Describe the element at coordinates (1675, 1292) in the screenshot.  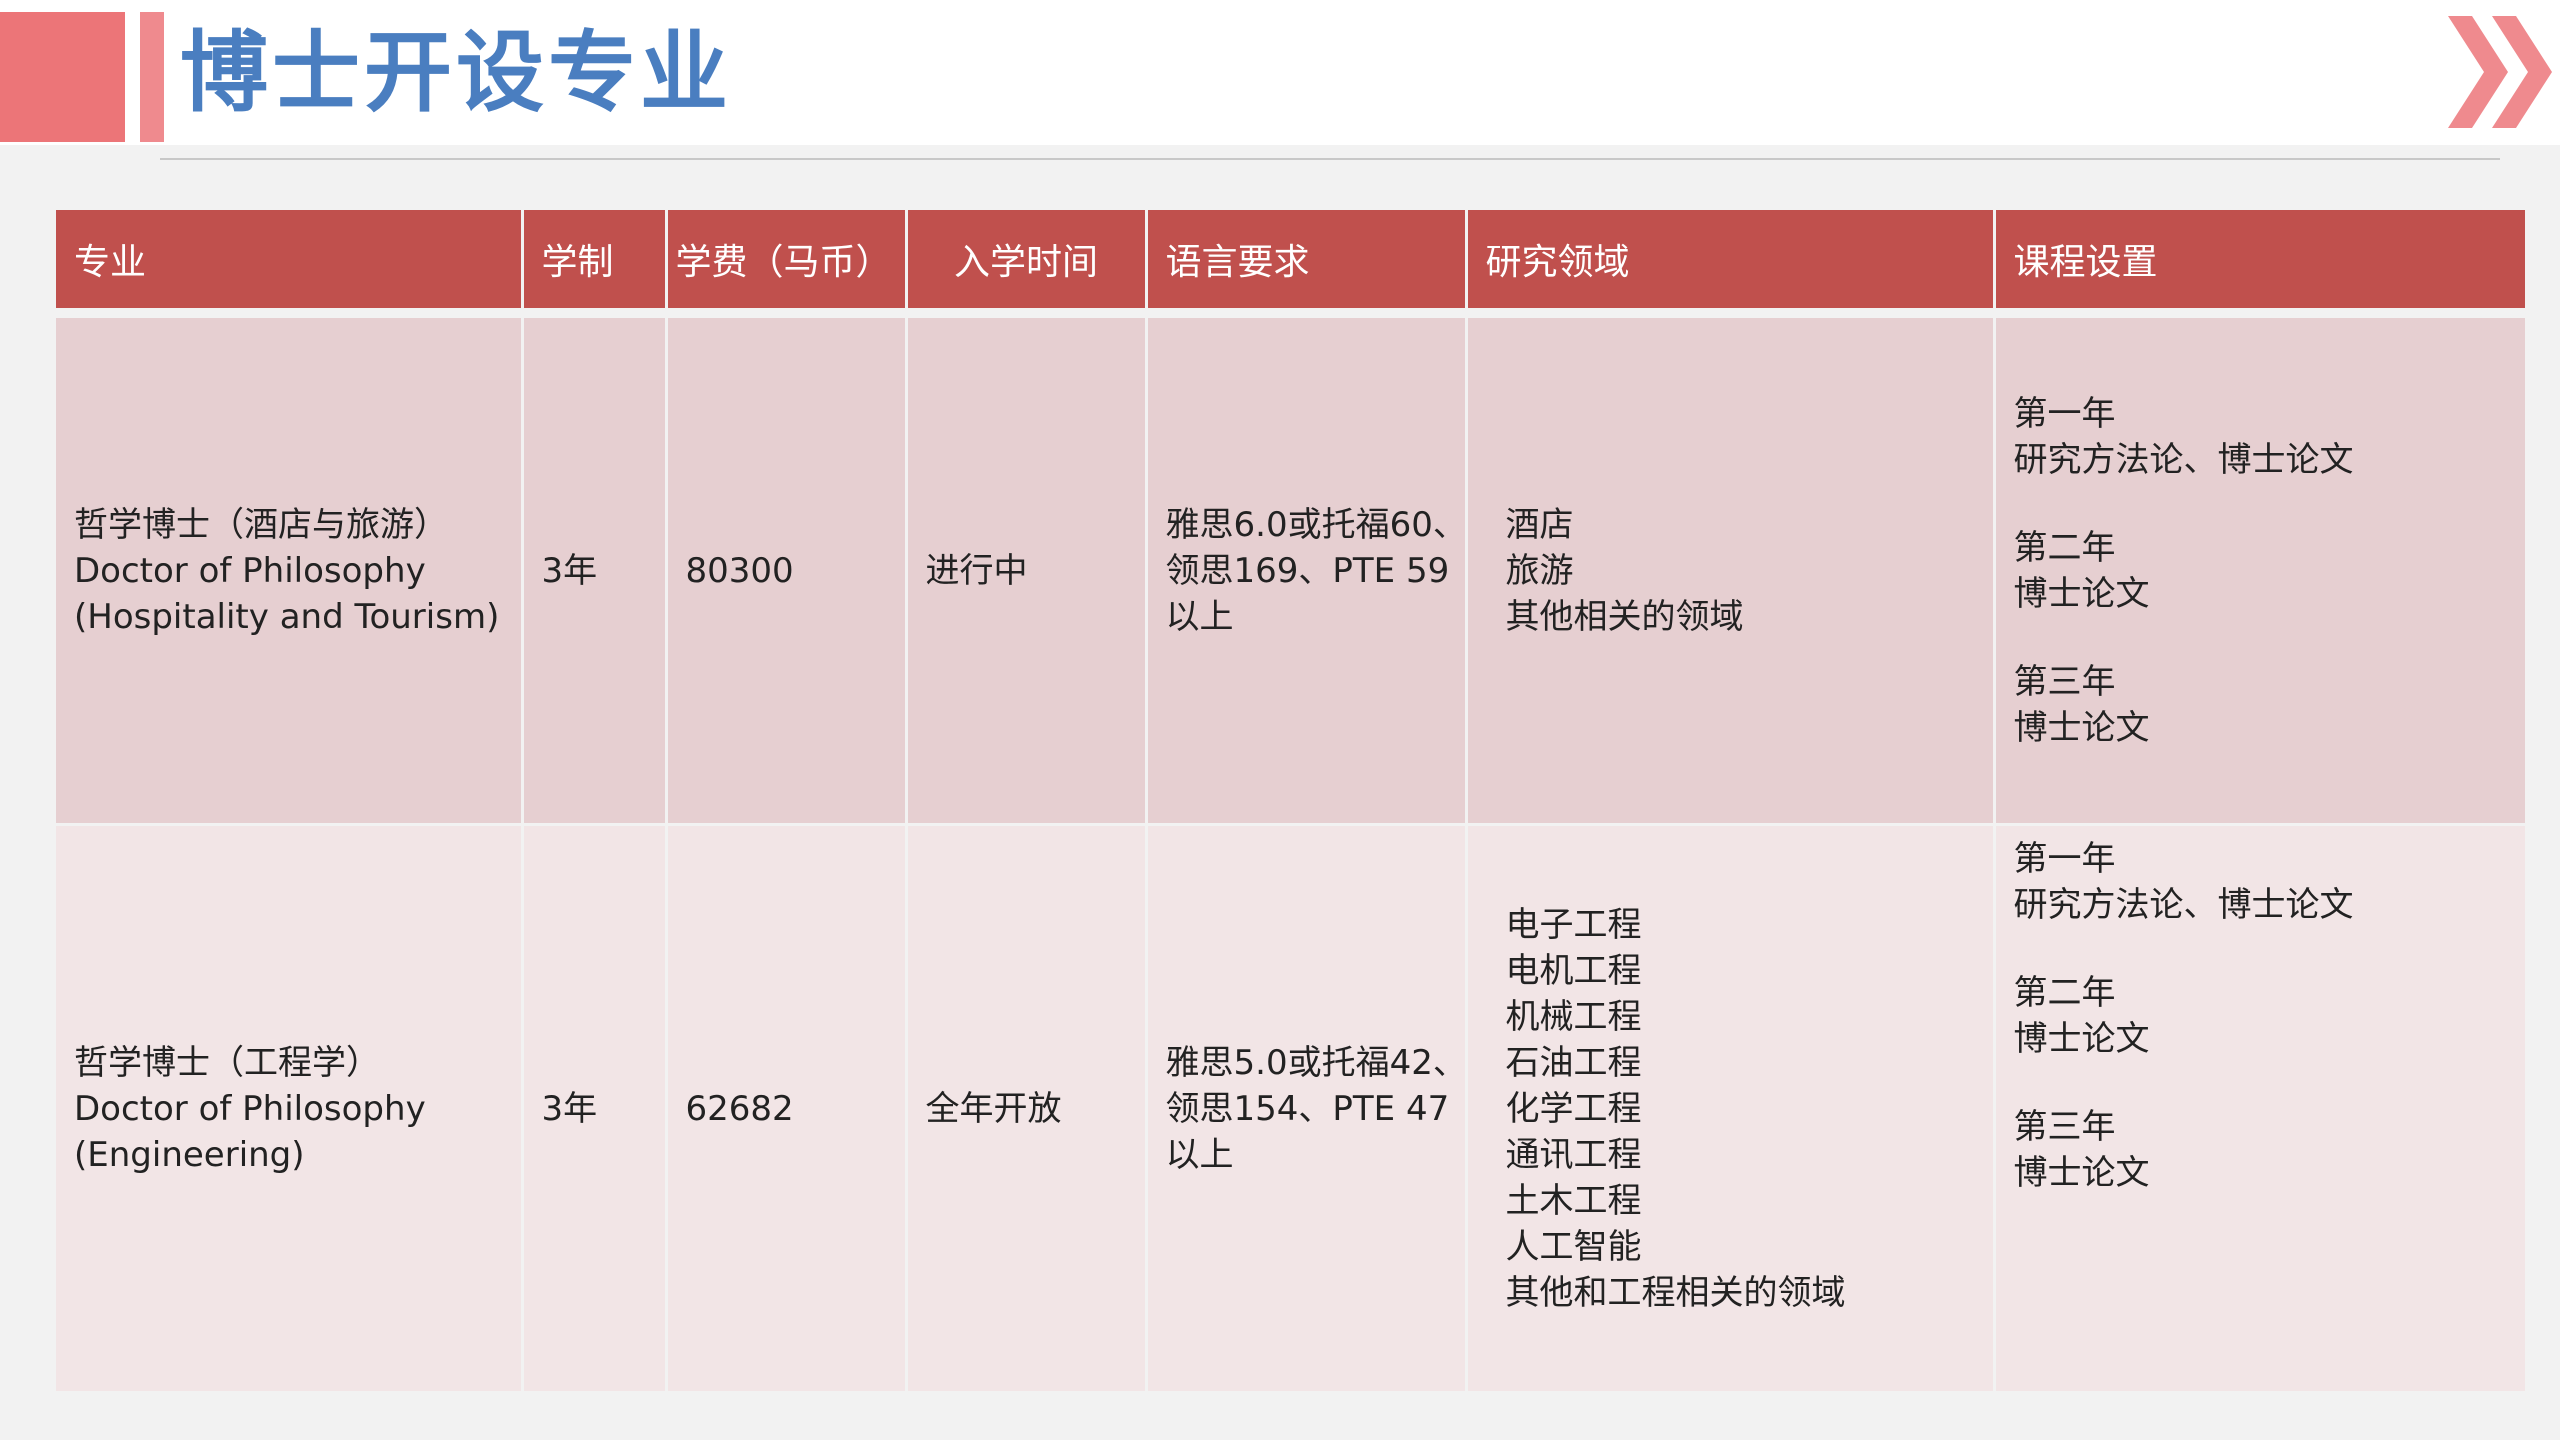
I see `research-item: 其他和工程相关的领域` at that location.